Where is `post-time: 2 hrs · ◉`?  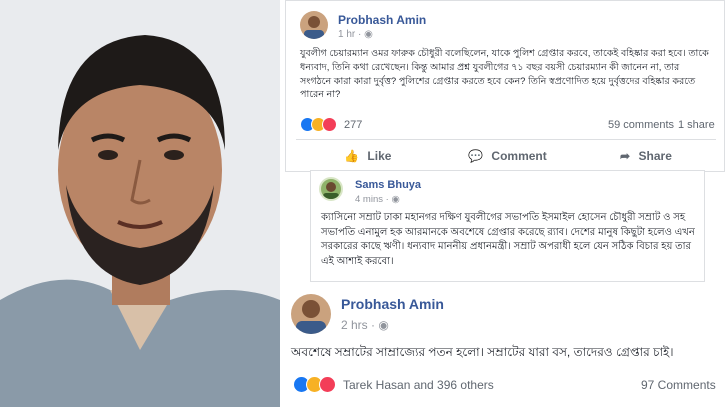 post-time: 2 hrs · ◉ is located at coordinates (365, 325).